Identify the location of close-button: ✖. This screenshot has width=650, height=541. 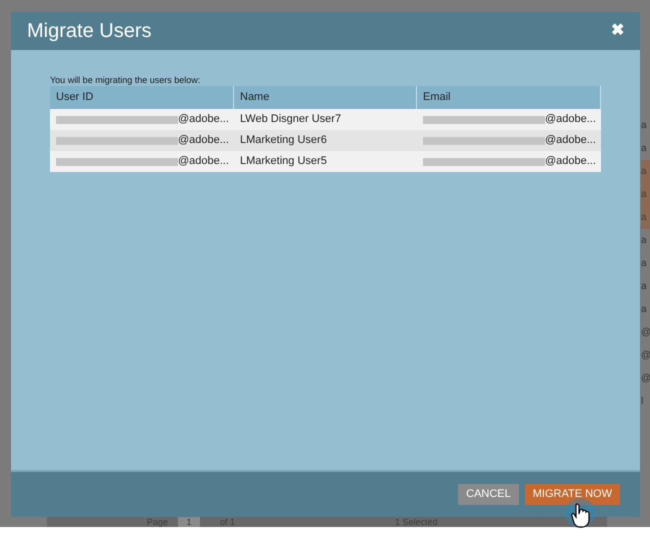
(617, 31).